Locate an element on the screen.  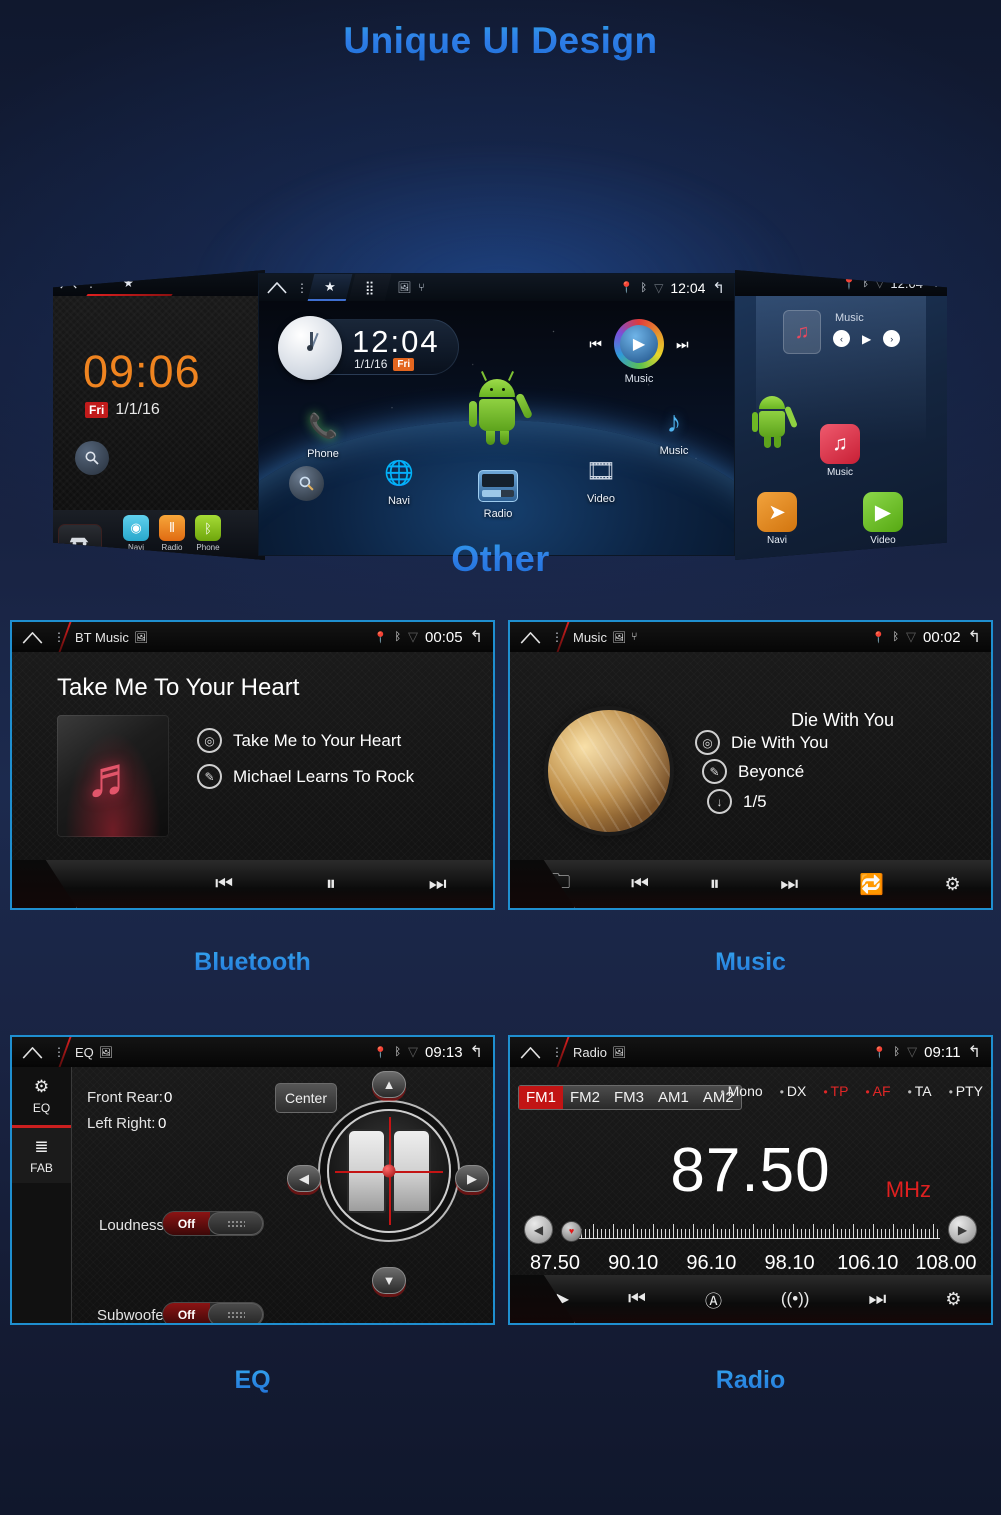
right-music-widget-icon: ♫ is located at coordinates (802, 332).